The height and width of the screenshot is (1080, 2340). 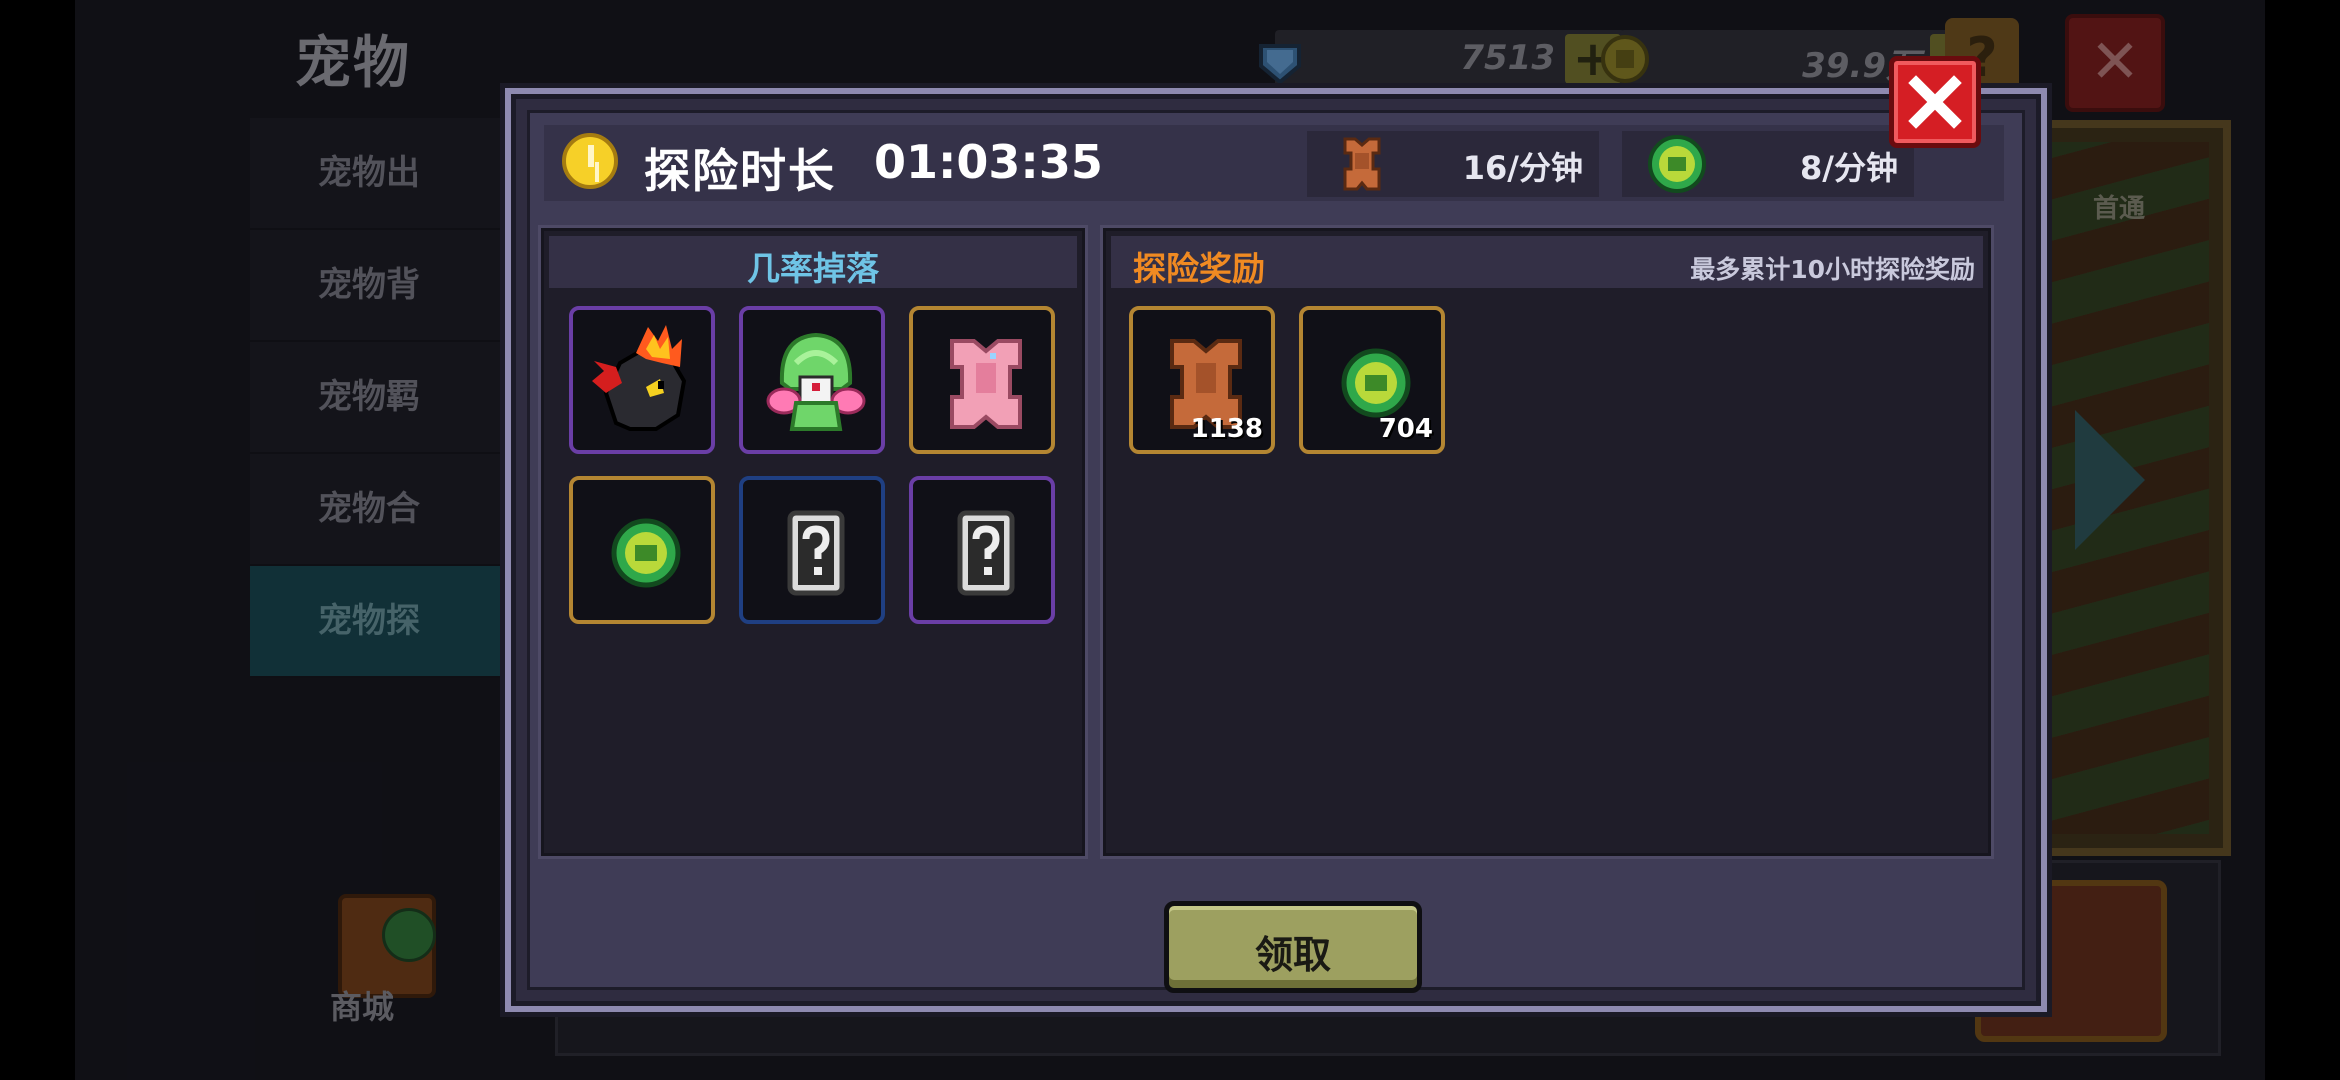 What do you see at coordinates (1372, 380) in the screenshot?
I see `reward-slot: 704` at bounding box center [1372, 380].